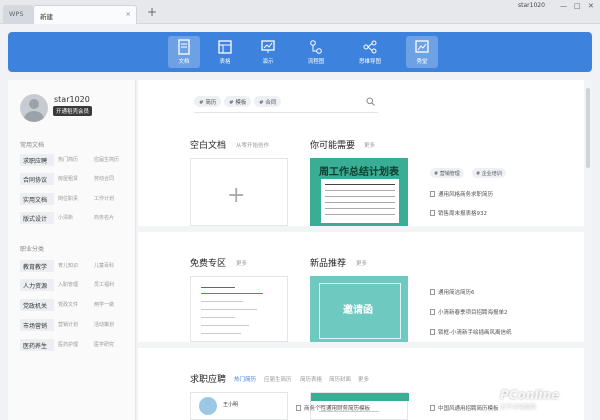 The image size is (600, 420). What do you see at coordinates (278, 379) in the screenshot?
I see `jobs-link: 应届生简历` at bounding box center [278, 379].